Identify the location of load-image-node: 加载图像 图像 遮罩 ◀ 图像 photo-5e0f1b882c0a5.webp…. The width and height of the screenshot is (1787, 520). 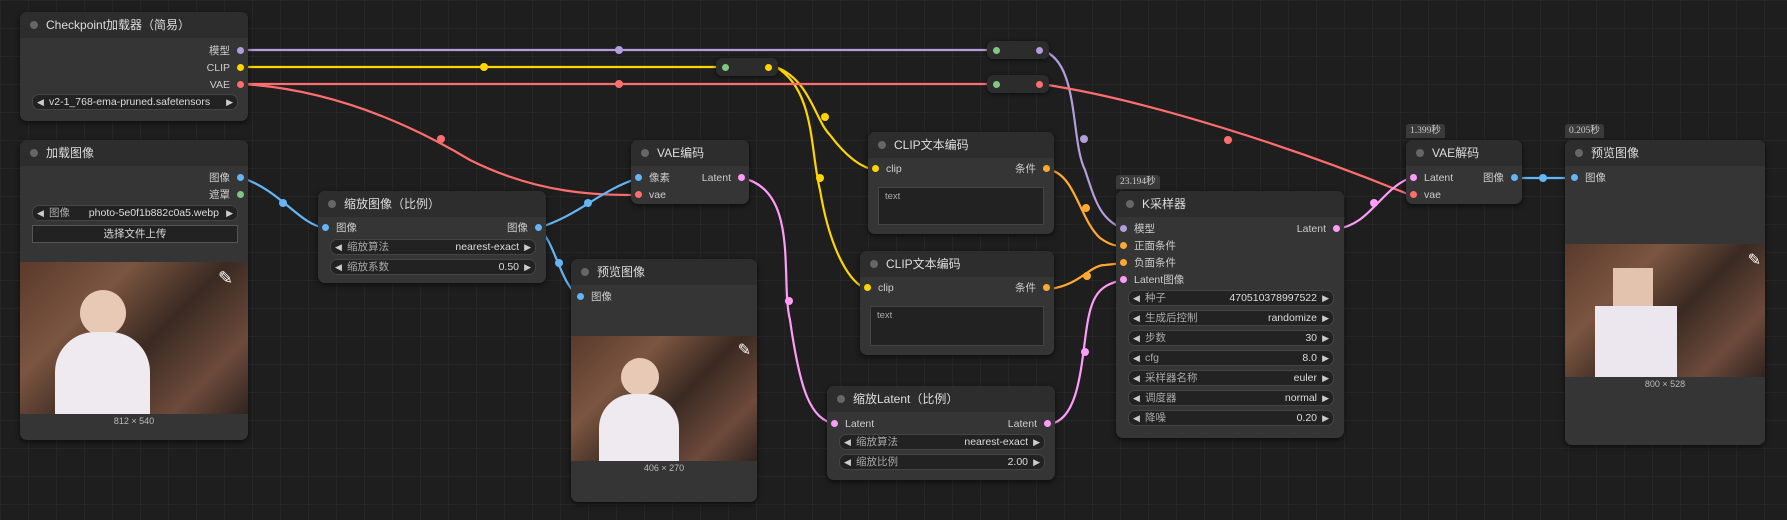
(134, 290).